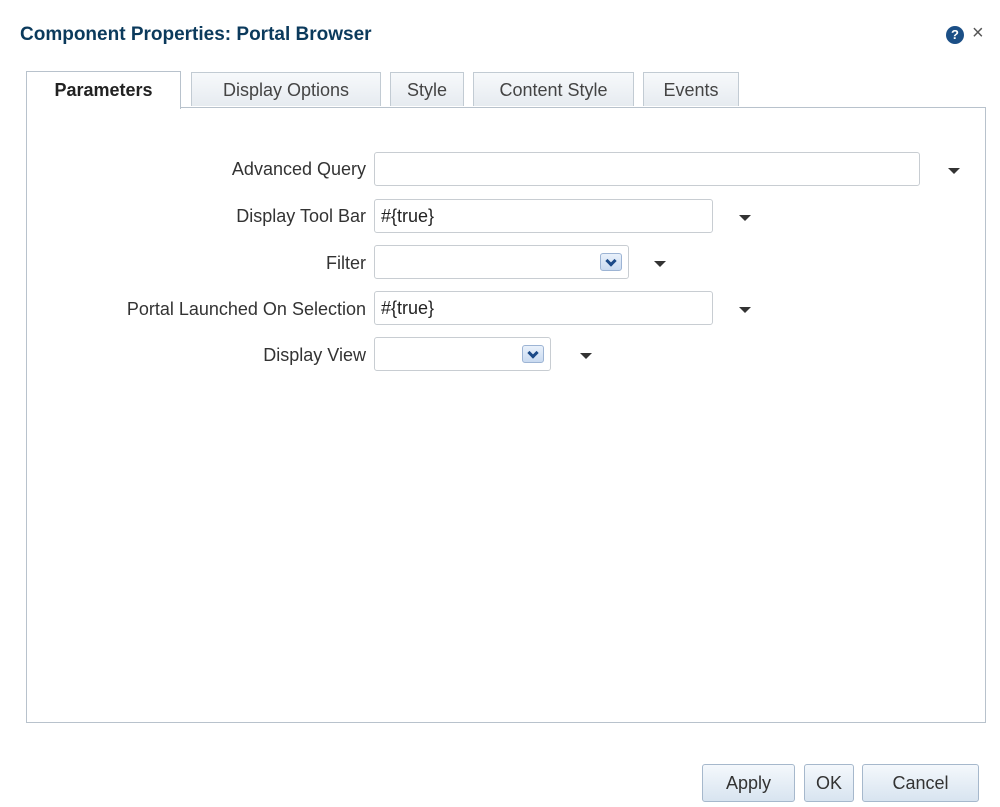 The width and height of the screenshot is (1000, 807). Describe the element at coordinates (103, 90) in the screenshot. I see `tab-parameters: Parameters` at that location.